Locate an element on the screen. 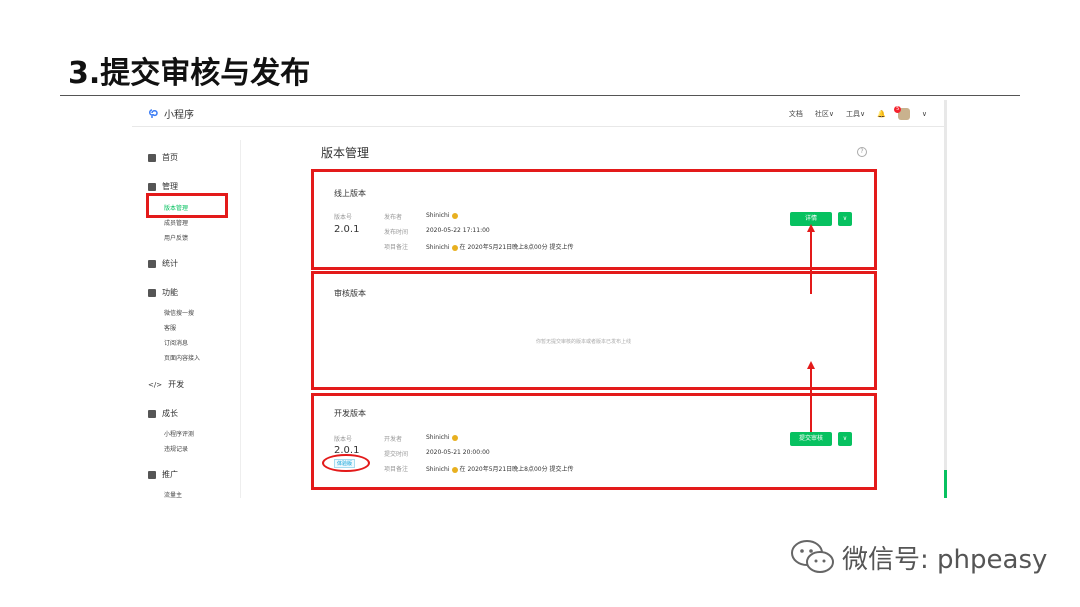 This screenshot has width=1080, height=607. sidebar-item-customer-service: 客服 is located at coordinates (170, 327).